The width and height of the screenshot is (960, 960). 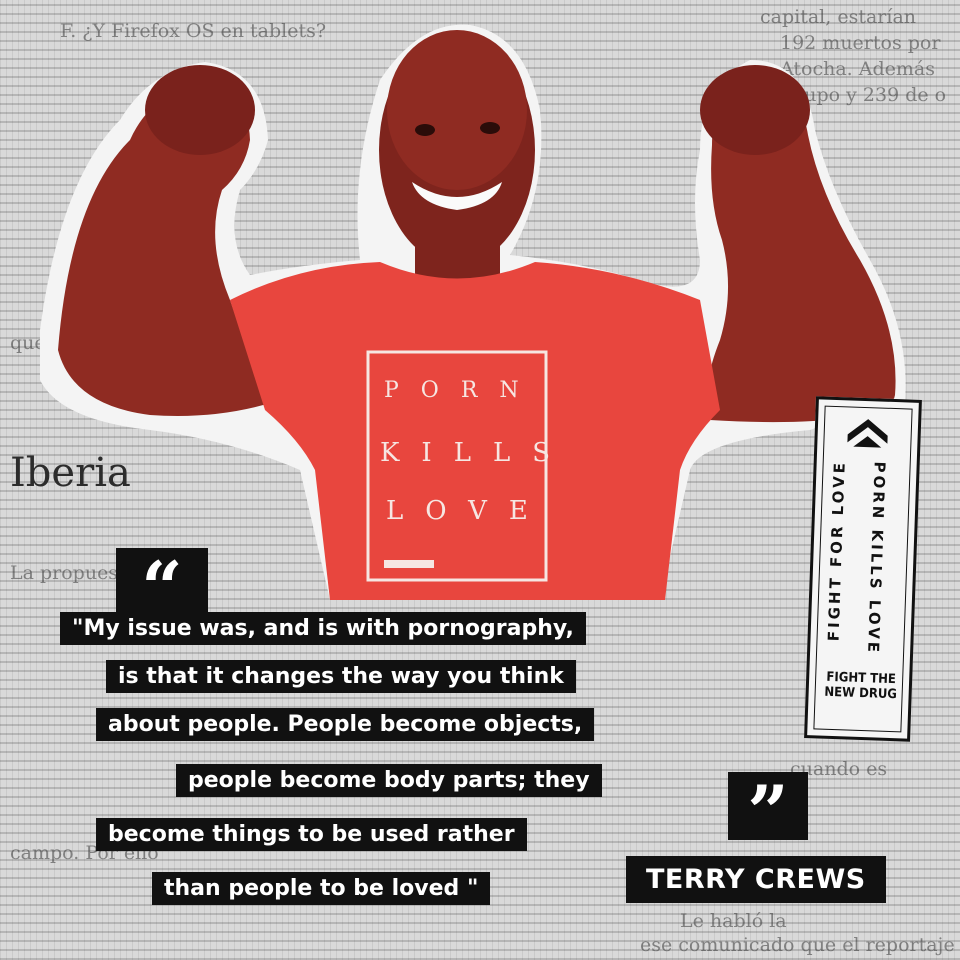 I want to click on quote-line: than people to be loved ", so click(x=321, y=888).